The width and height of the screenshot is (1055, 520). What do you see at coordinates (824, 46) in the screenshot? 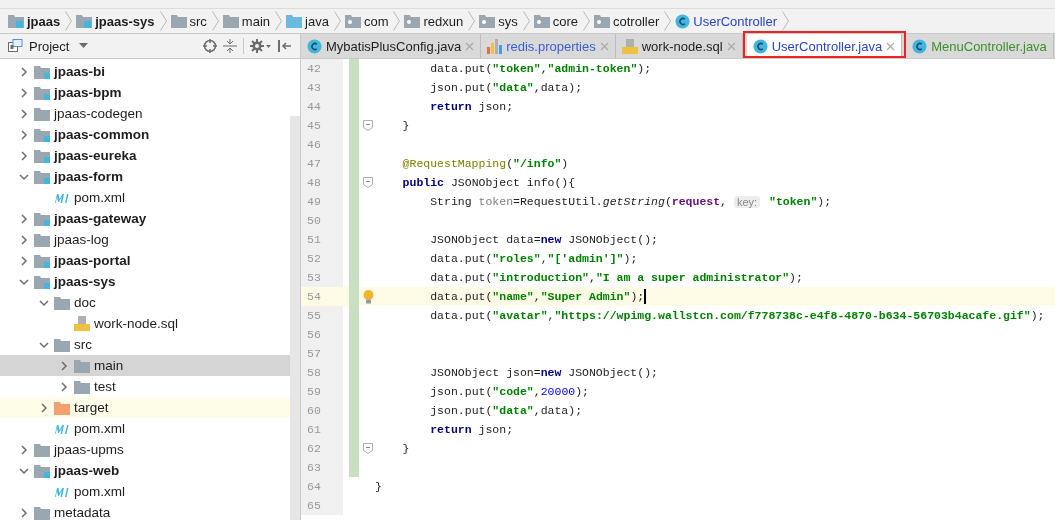
I see `editor-tab: UserController.java` at bounding box center [824, 46].